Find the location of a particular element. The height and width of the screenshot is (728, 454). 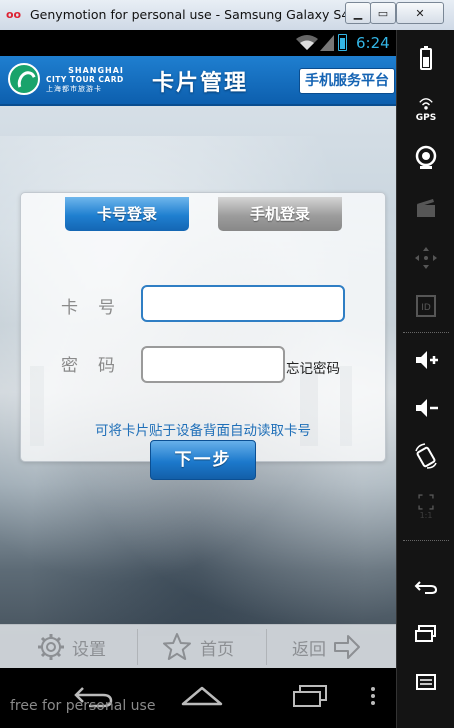

signal-icon is located at coordinates (327, 43).